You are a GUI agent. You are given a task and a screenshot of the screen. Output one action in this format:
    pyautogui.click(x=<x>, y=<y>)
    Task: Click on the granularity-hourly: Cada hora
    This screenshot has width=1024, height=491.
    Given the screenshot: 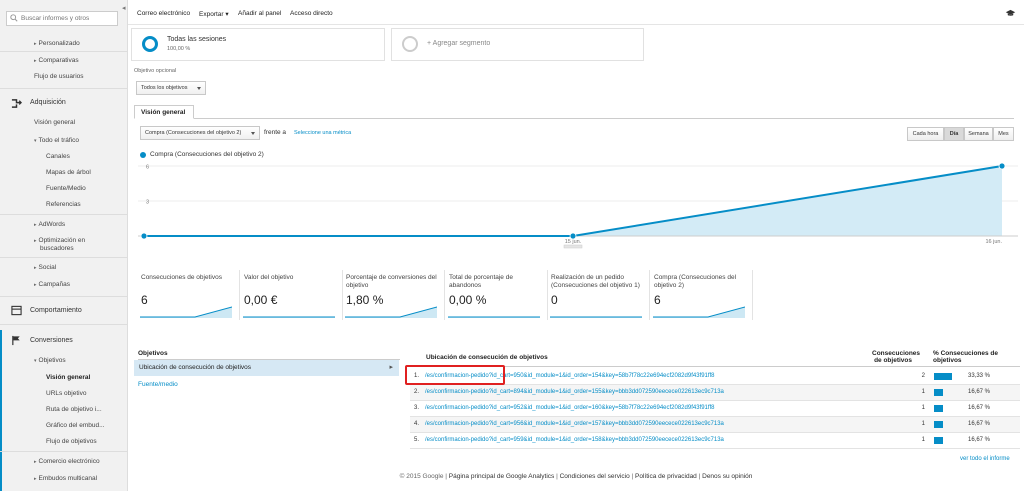 What is the action you would take?
    pyautogui.click(x=925, y=134)
    